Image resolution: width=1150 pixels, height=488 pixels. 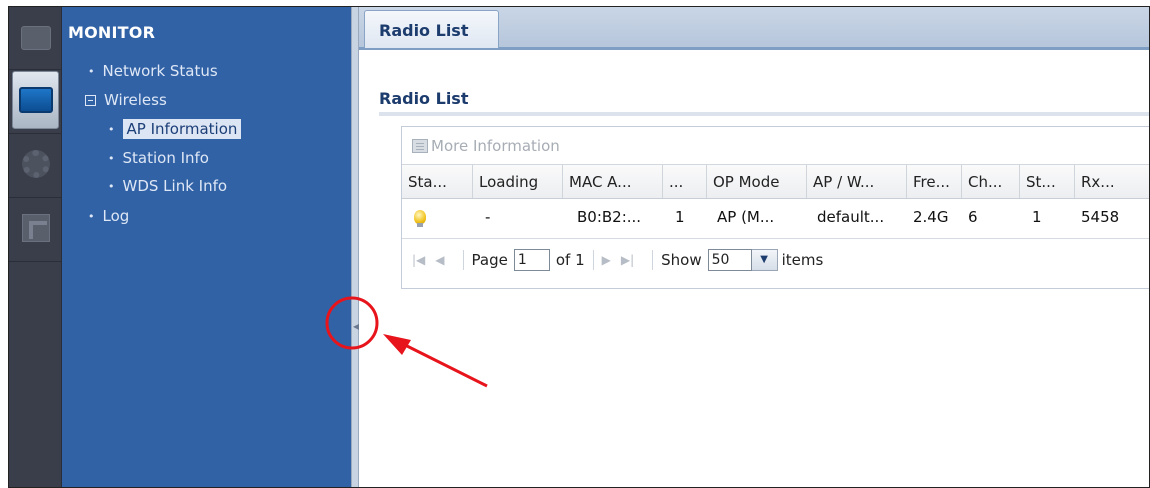 I want to click on nav-item-ap-information: • AP Information, so click(x=175, y=129).